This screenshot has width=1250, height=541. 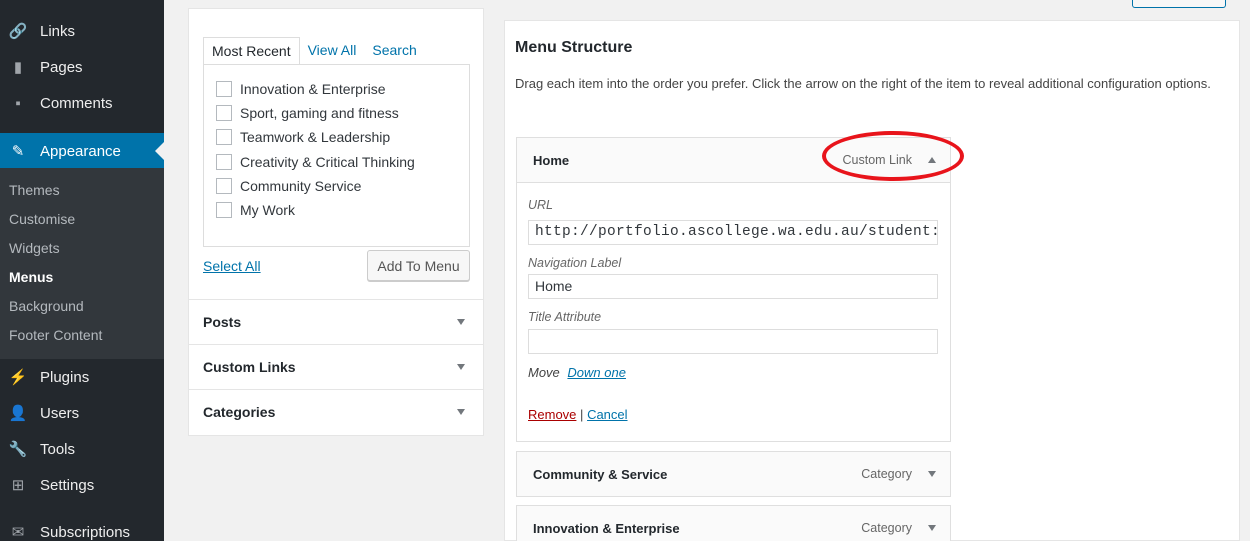 What do you see at coordinates (552, 414) in the screenshot?
I see `remove-link: Remove` at bounding box center [552, 414].